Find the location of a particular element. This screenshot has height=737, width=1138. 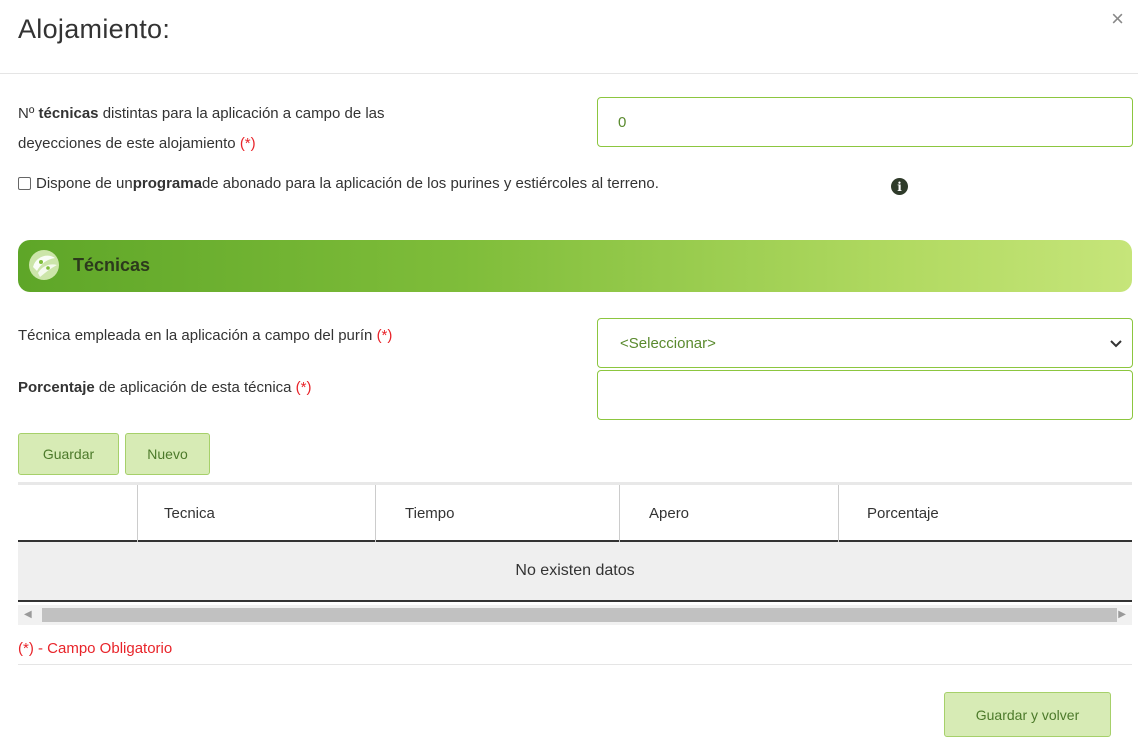

tecnicas-section-header: Técnicas is located at coordinates (575, 266).